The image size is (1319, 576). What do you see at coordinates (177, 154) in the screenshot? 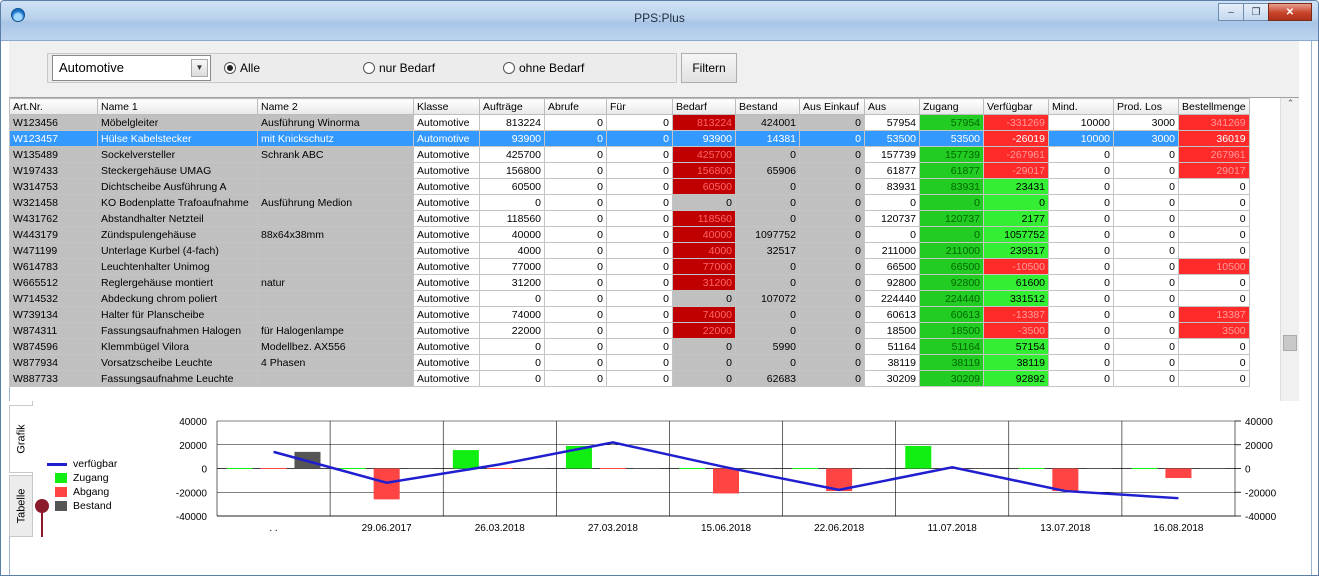
I see `table-cell: Sockelversteller` at bounding box center [177, 154].